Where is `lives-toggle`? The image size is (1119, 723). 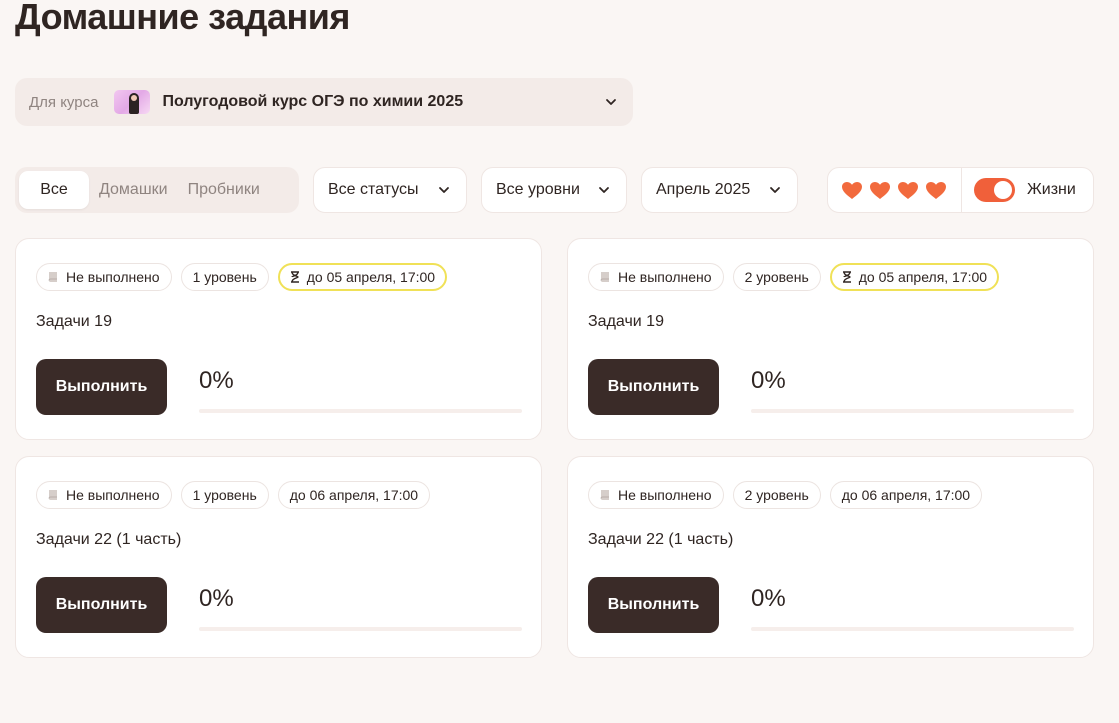 lives-toggle is located at coordinates (994, 190).